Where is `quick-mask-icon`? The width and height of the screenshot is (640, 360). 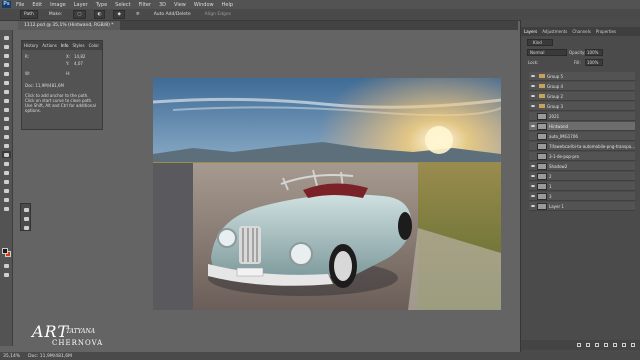 quick-mask-icon is located at coordinates (6, 265).